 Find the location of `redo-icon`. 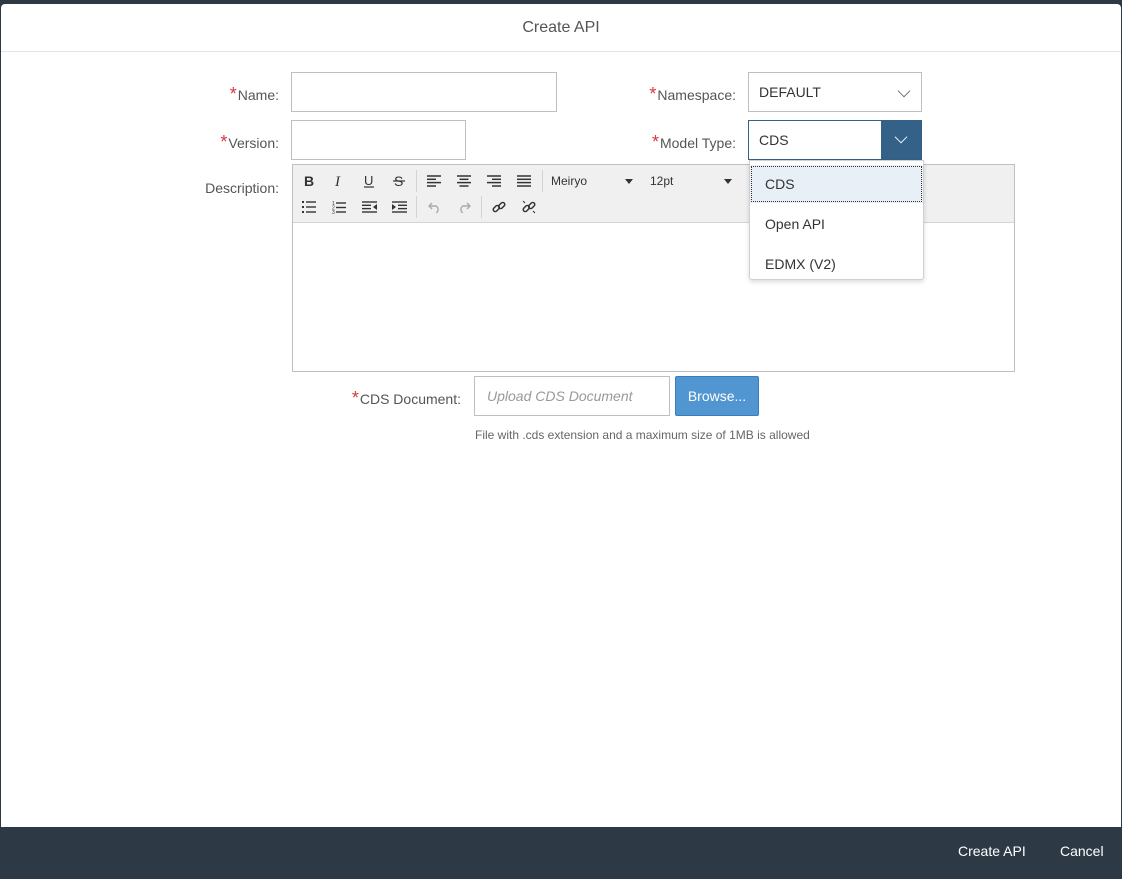

redo-icon is located at coordinates (464, 207).